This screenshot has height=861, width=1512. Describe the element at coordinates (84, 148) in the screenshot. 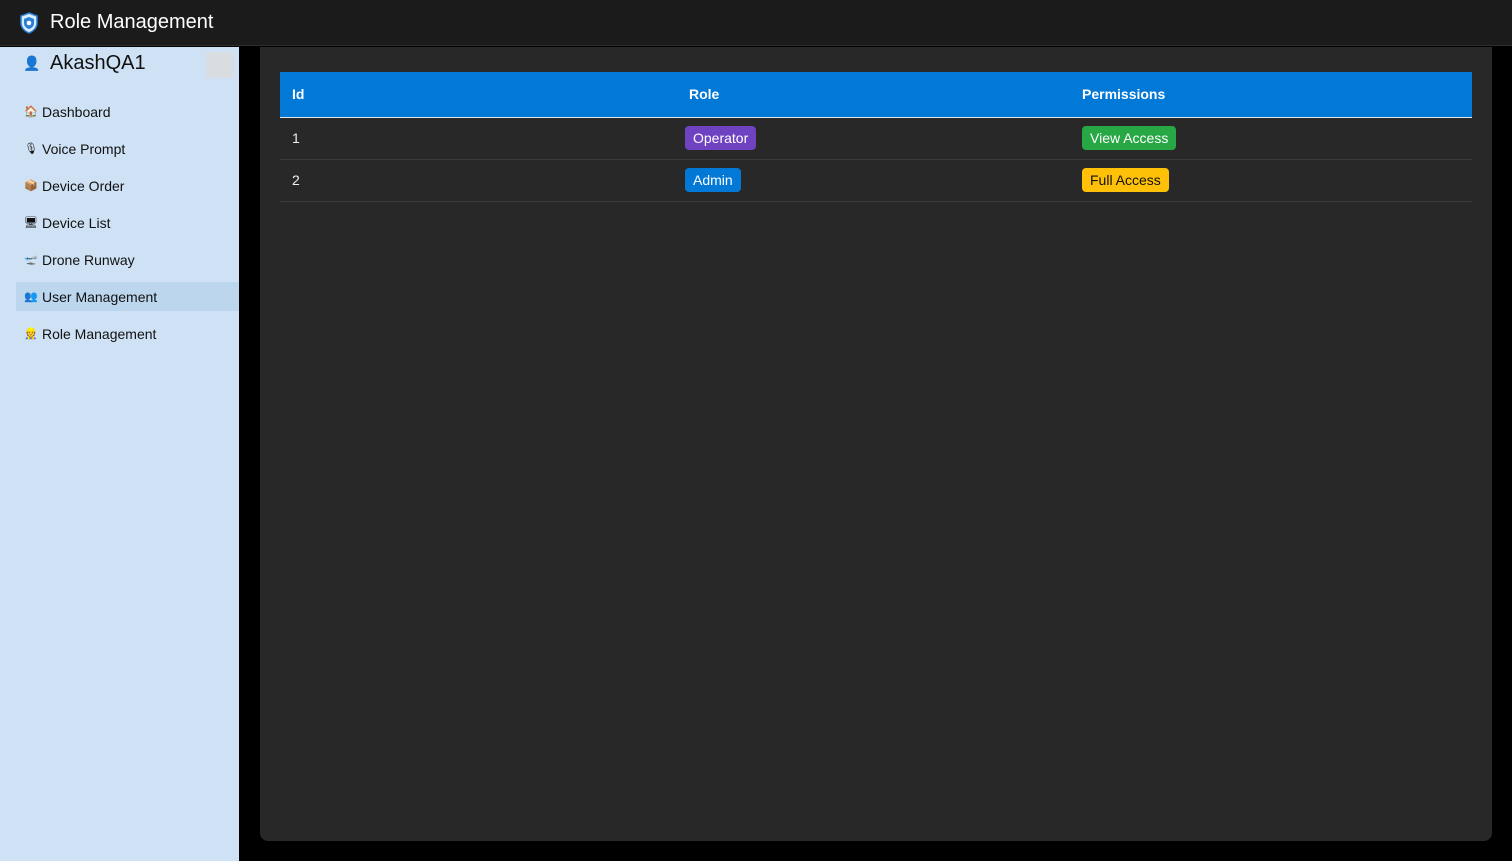

I see `sidebar-item-label: Voice Prompt` at that location.